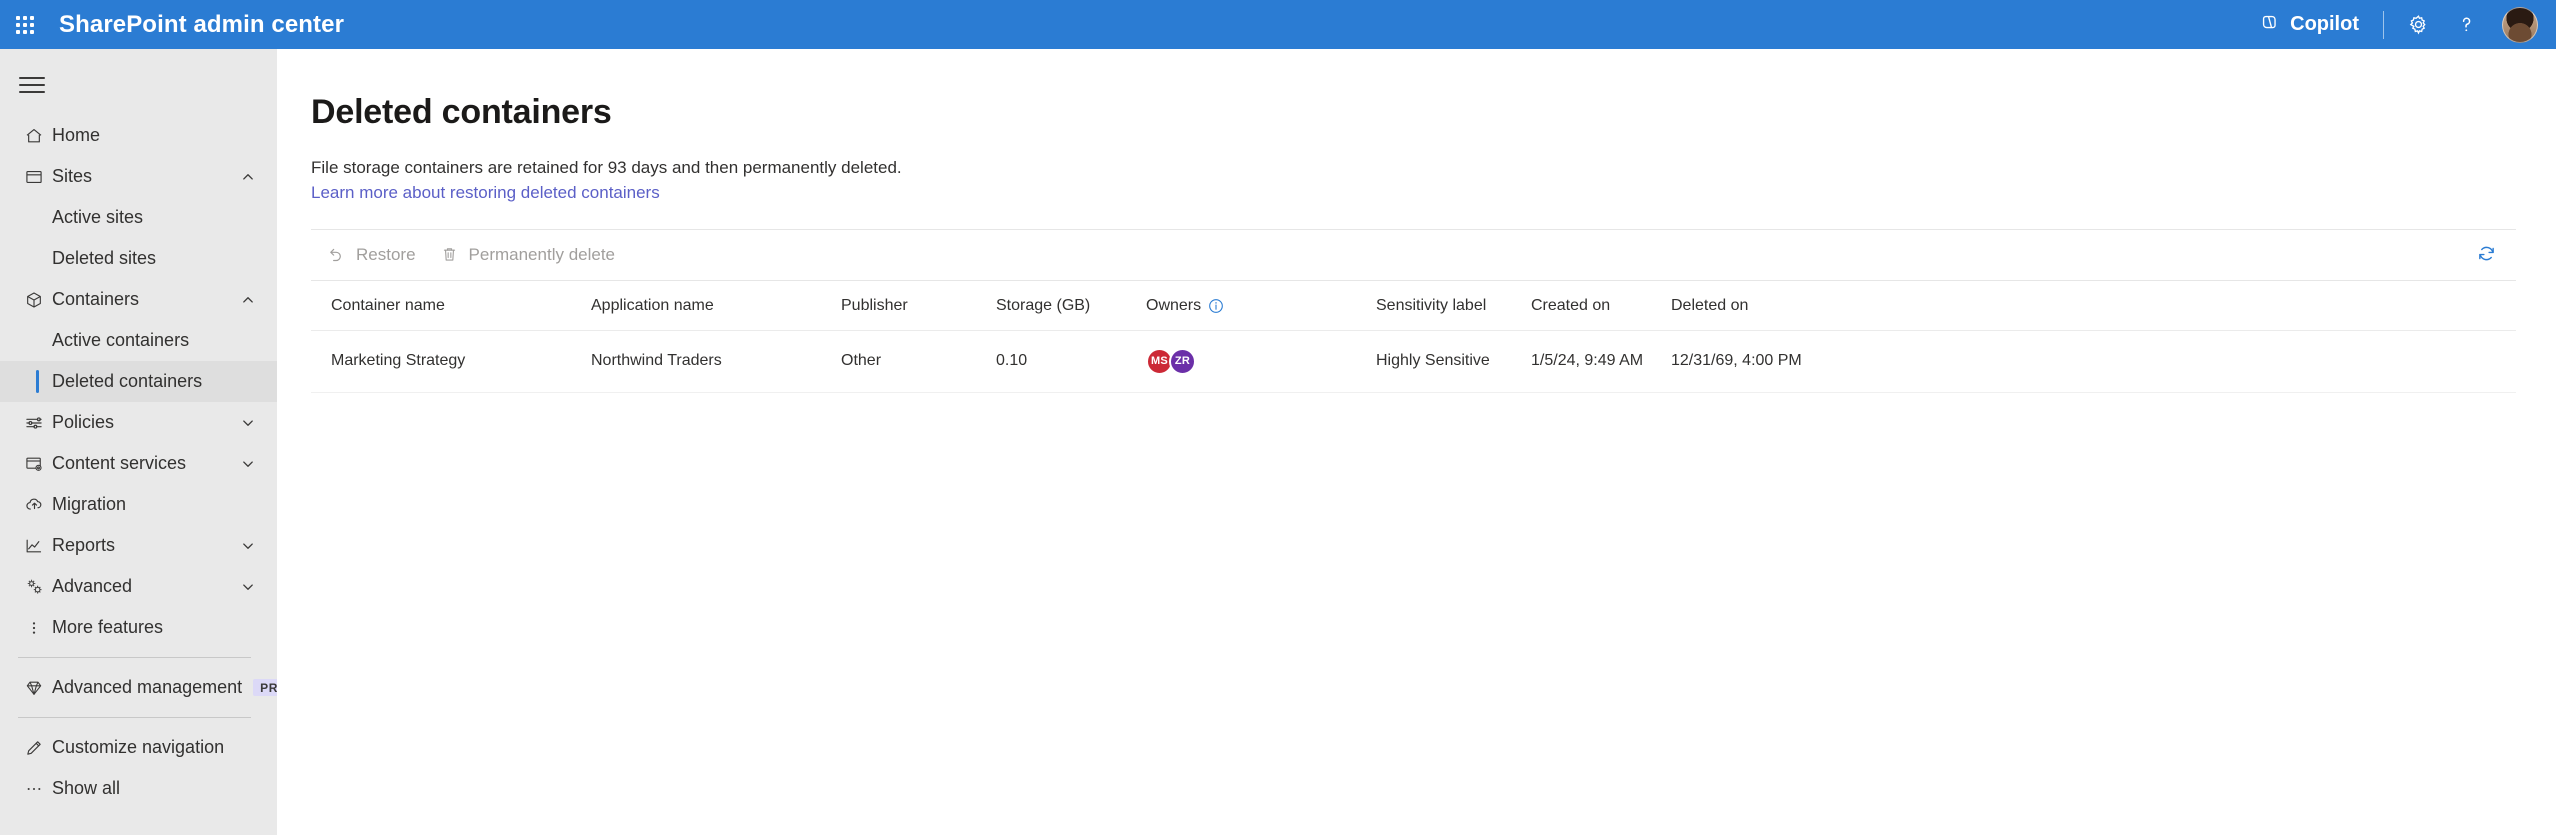  What do you see at coordinates (1591, 361) in the screenshot?
I see `cell-created-on: 1/5/24, 9:49 AM` at bounding box center [1591, 361].